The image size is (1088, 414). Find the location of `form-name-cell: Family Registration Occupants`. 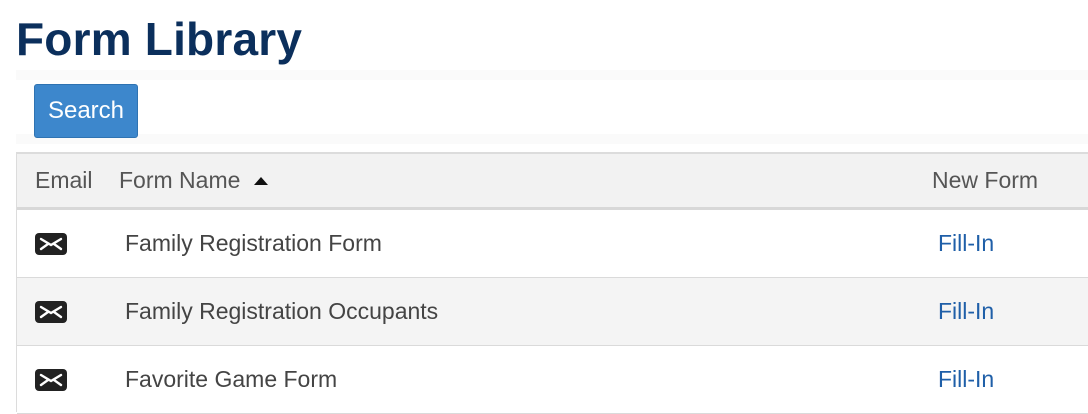

form-name-cell: Family Registration Occupants is located at coordinates (282, 311).